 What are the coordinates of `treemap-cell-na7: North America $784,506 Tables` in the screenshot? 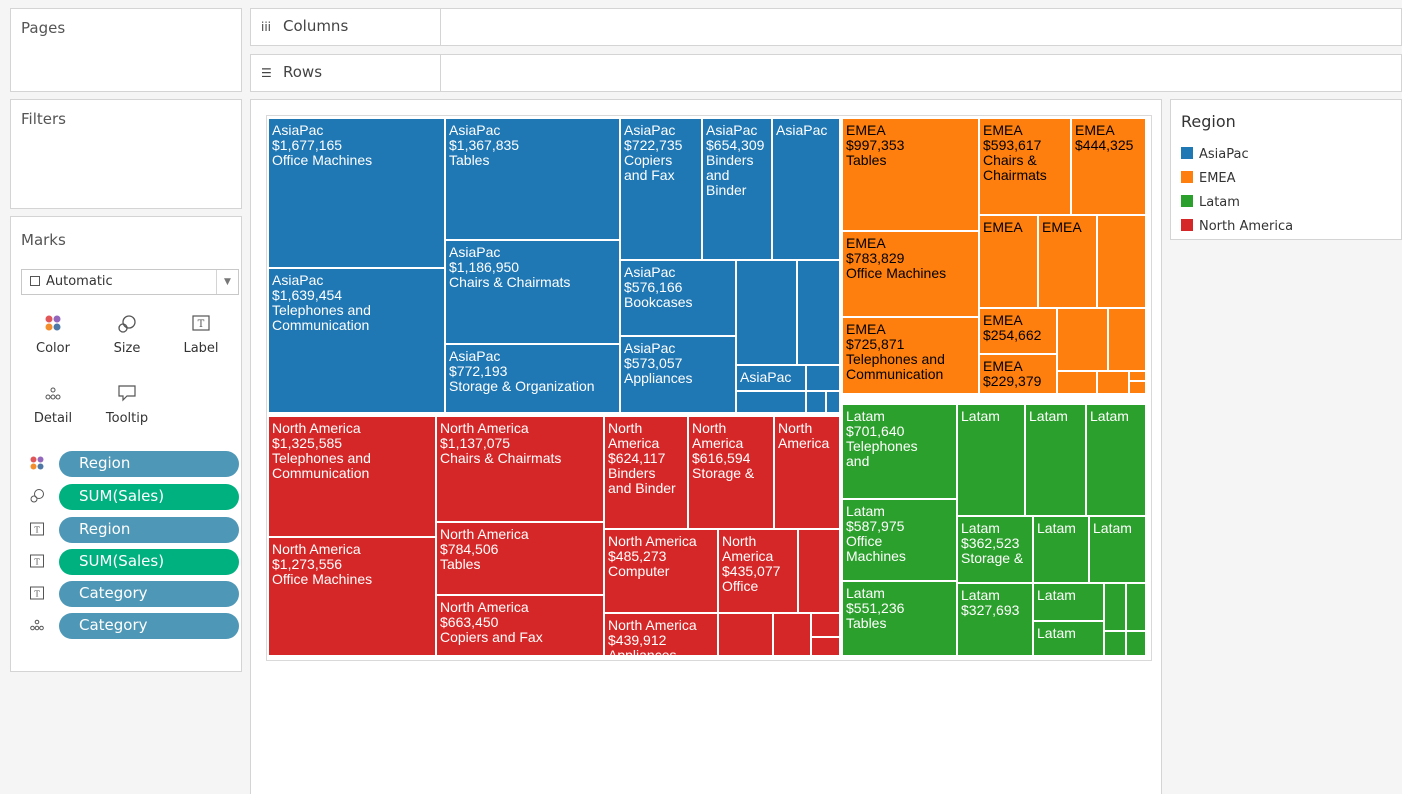 It's located at (520, 558).